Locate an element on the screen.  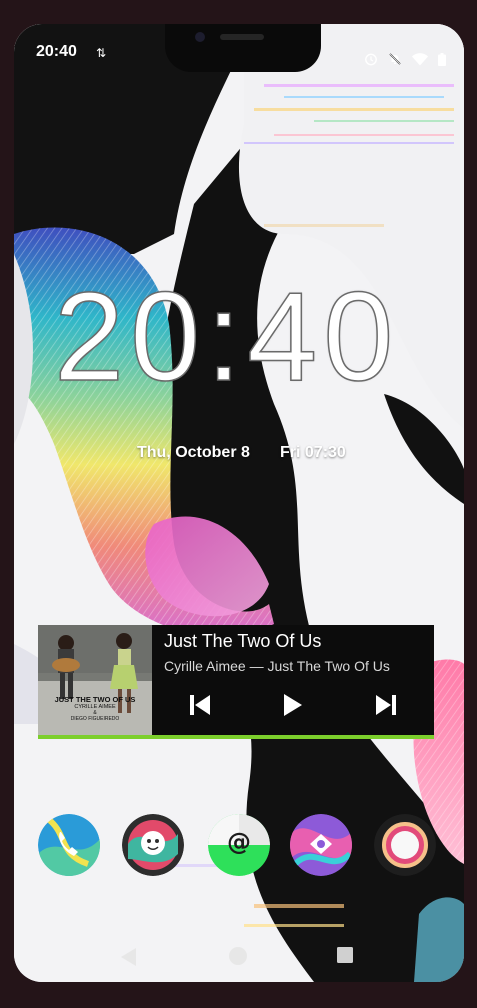
lockscreen-clock: 20:40 is located at coordinates (243, 336).